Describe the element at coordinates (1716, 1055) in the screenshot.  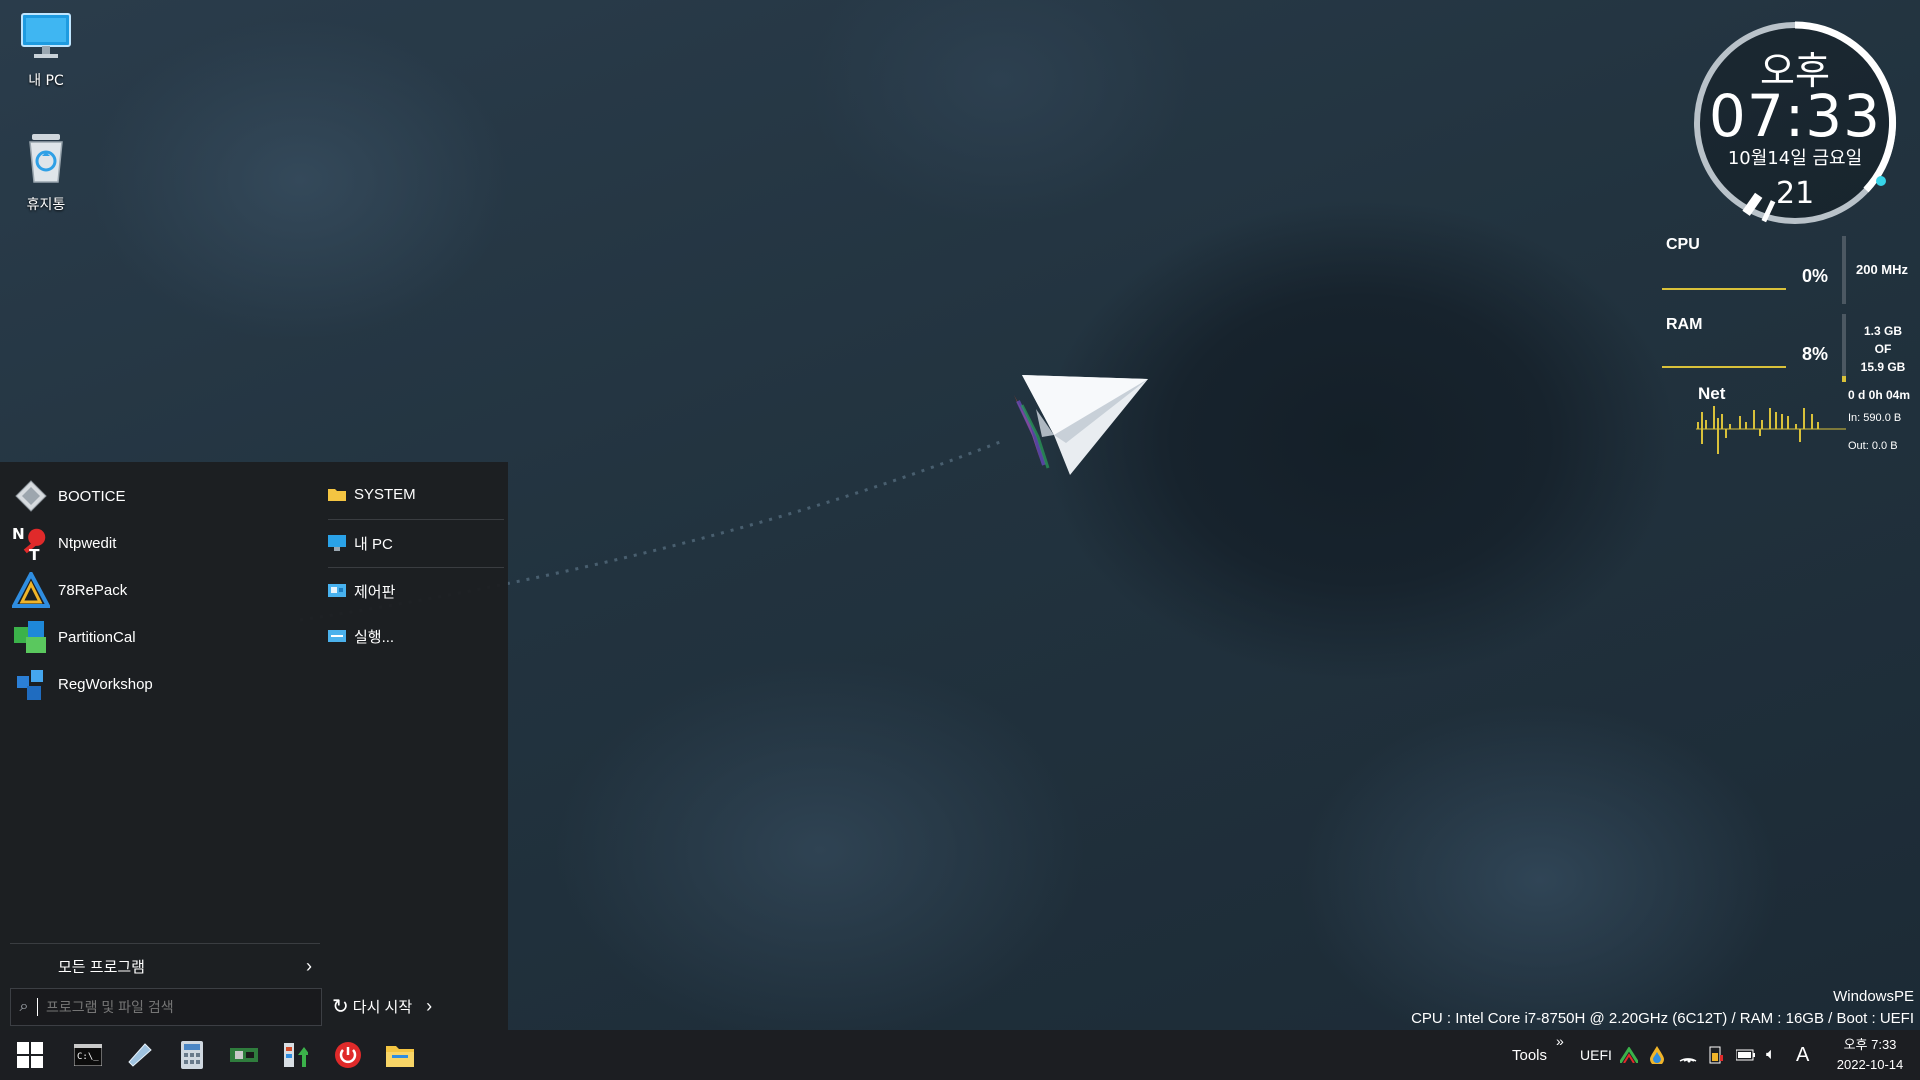
I see `tray-battery-status-icon` at that location.